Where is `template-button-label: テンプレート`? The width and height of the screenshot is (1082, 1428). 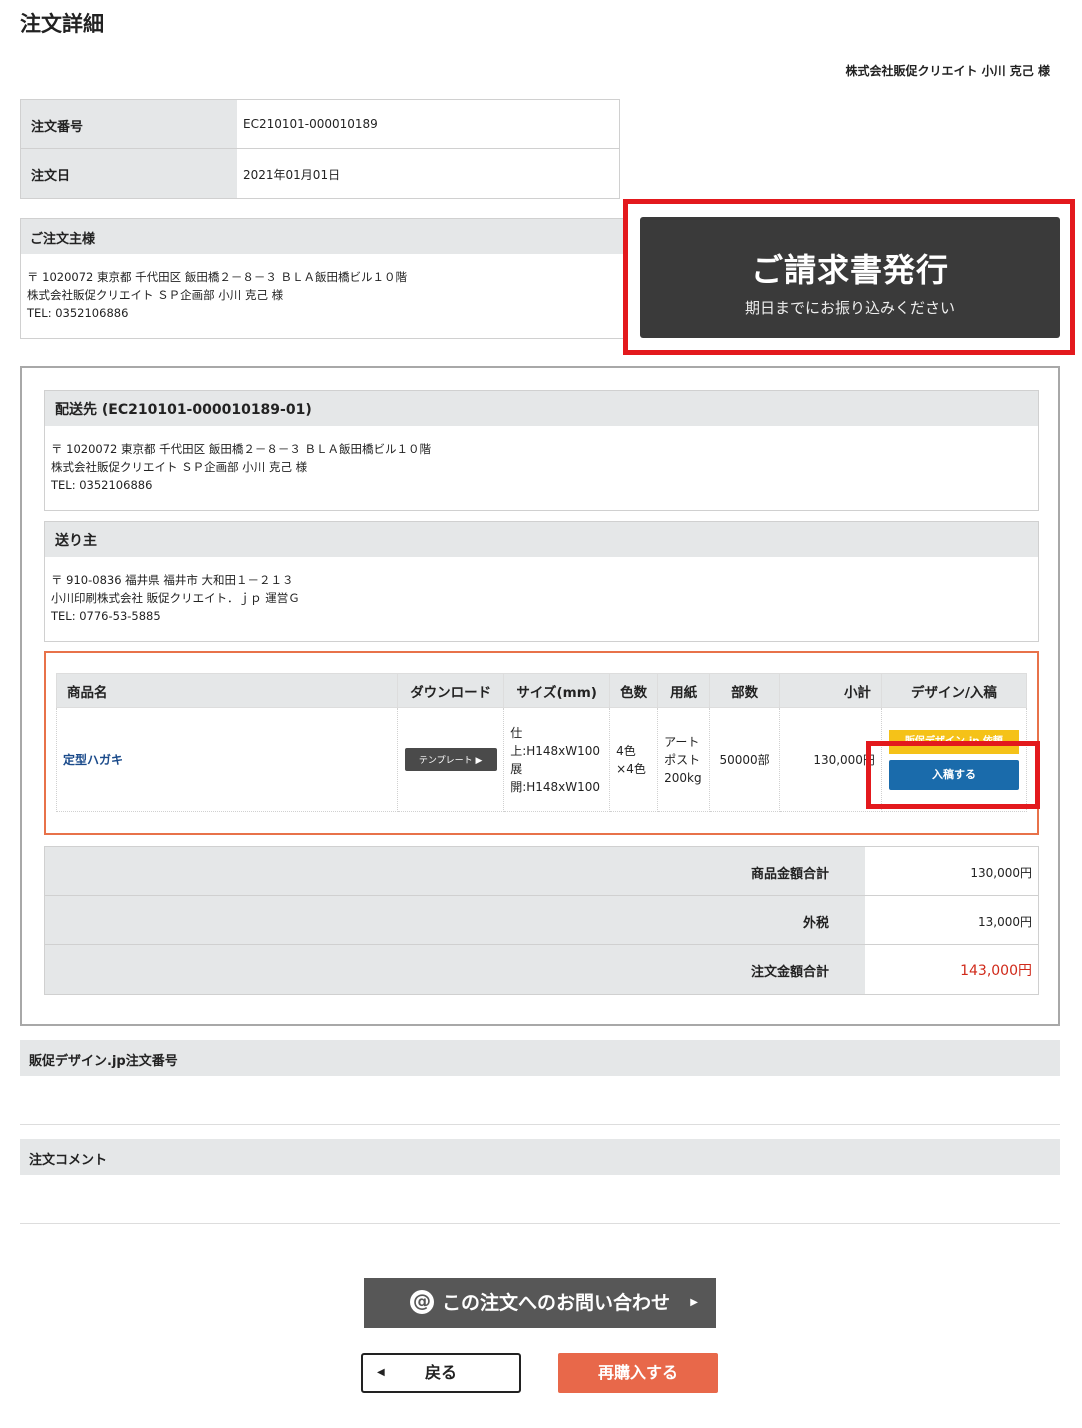
template-button-label: テンプレート is located at coordinates (445, 761).